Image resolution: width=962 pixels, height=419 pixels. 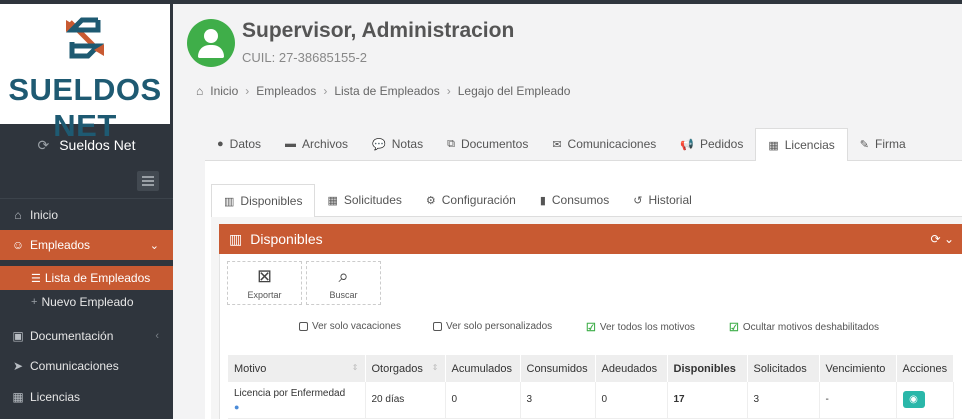 What do you see at coordinates (558, 368) in the screenshot?
I see `column-header-consumidos: Consumidos` at bounding box center [558, 368].